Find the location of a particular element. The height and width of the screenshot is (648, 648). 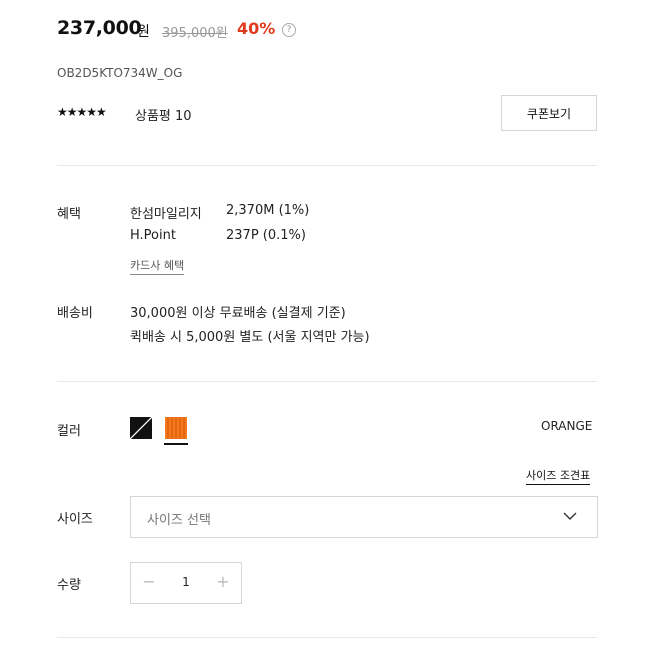

quantity-increase-button: + is located at coordinates (223, 582).